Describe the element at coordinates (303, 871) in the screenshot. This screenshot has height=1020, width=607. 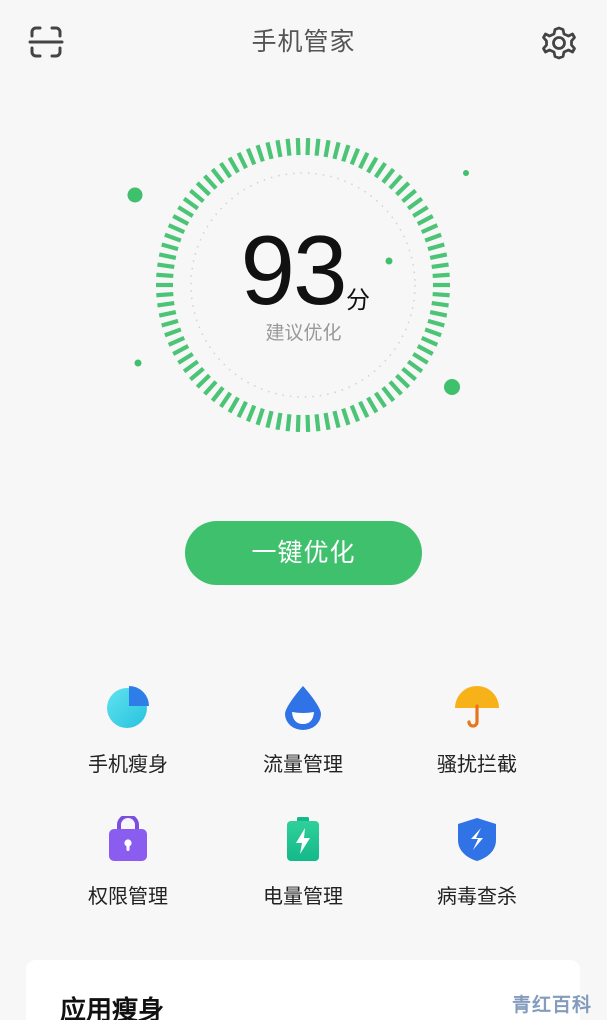
I see `tool-battery-management: 电量管理` at that location.